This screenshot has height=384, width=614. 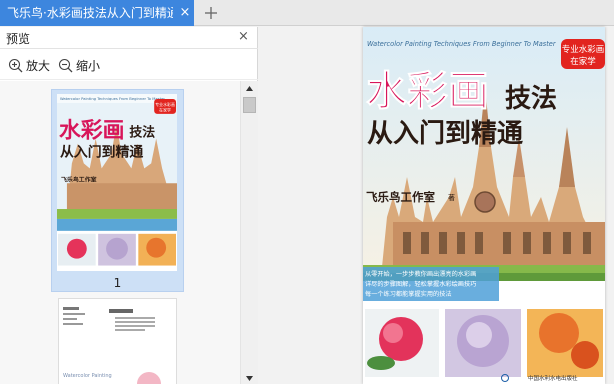 What do you see at coordinates (18, 39) in the screenshot?
I see `preview-title: 预览` at bounding box center [18, 39].